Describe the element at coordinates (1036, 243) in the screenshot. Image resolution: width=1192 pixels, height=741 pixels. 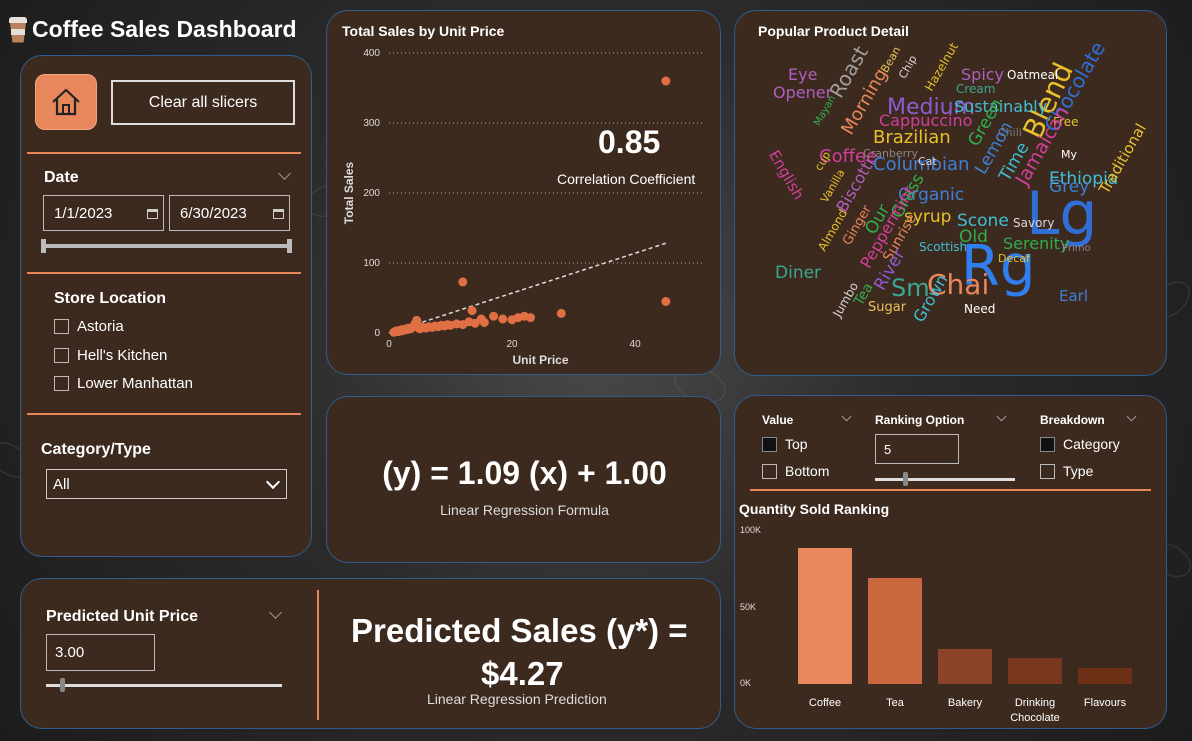
I see `wordcloud-word: Serenity` at that location.